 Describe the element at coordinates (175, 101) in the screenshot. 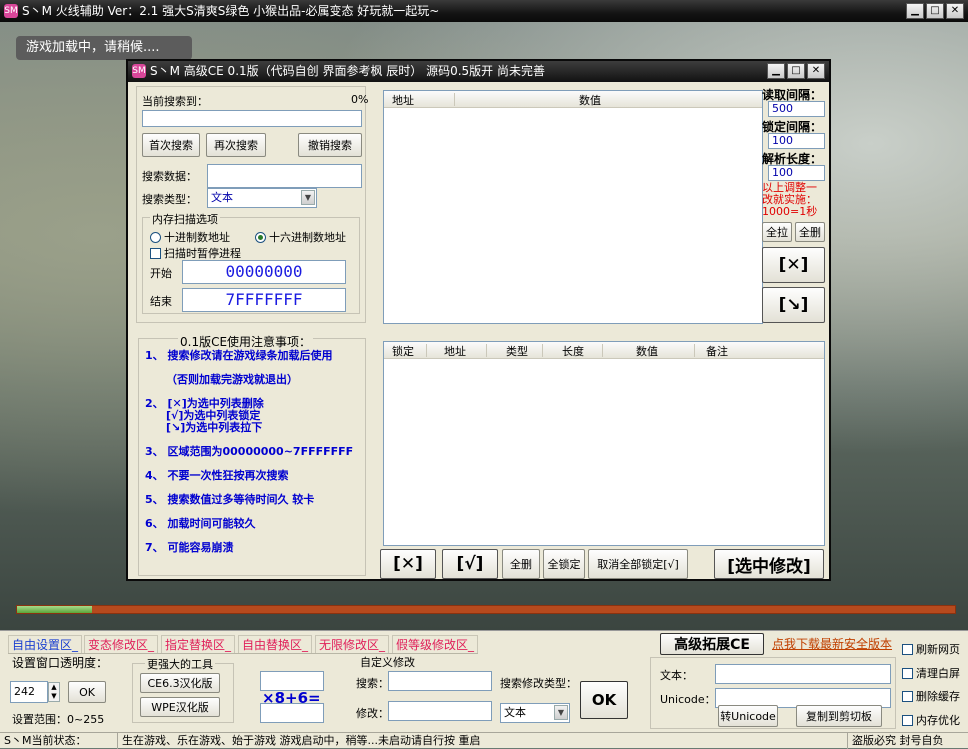

I see `search-found-label: 当前搜索到：` at that location.